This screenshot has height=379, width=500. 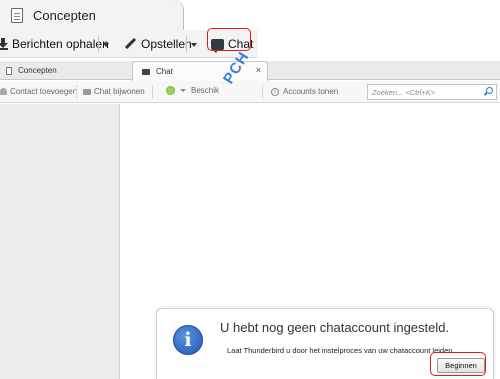 I want to click on search-input: Zoeken... <Ctrl+K>, so click(x=432, y=92).